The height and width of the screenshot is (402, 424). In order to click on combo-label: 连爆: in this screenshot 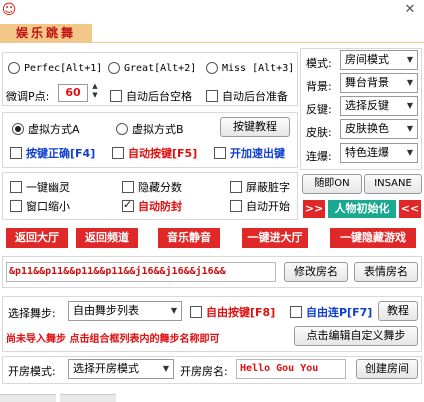, I will do `click(319, 156)`.